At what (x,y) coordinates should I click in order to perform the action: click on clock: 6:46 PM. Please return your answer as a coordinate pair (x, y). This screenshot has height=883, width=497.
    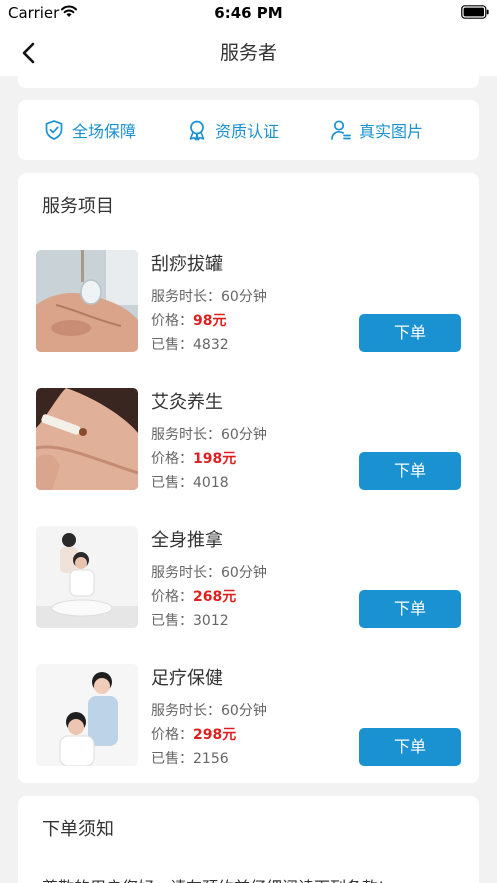
    Looking at the image, I should click on (248, 13).